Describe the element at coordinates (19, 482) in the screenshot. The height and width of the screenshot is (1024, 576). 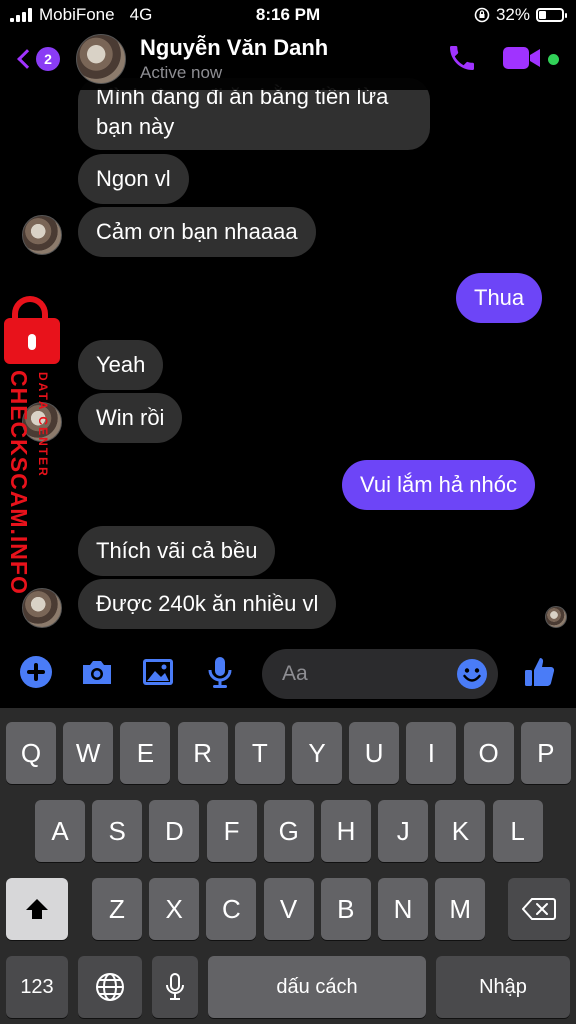
I see `watermark-text: CHECKSCAM.INFO` at that location.